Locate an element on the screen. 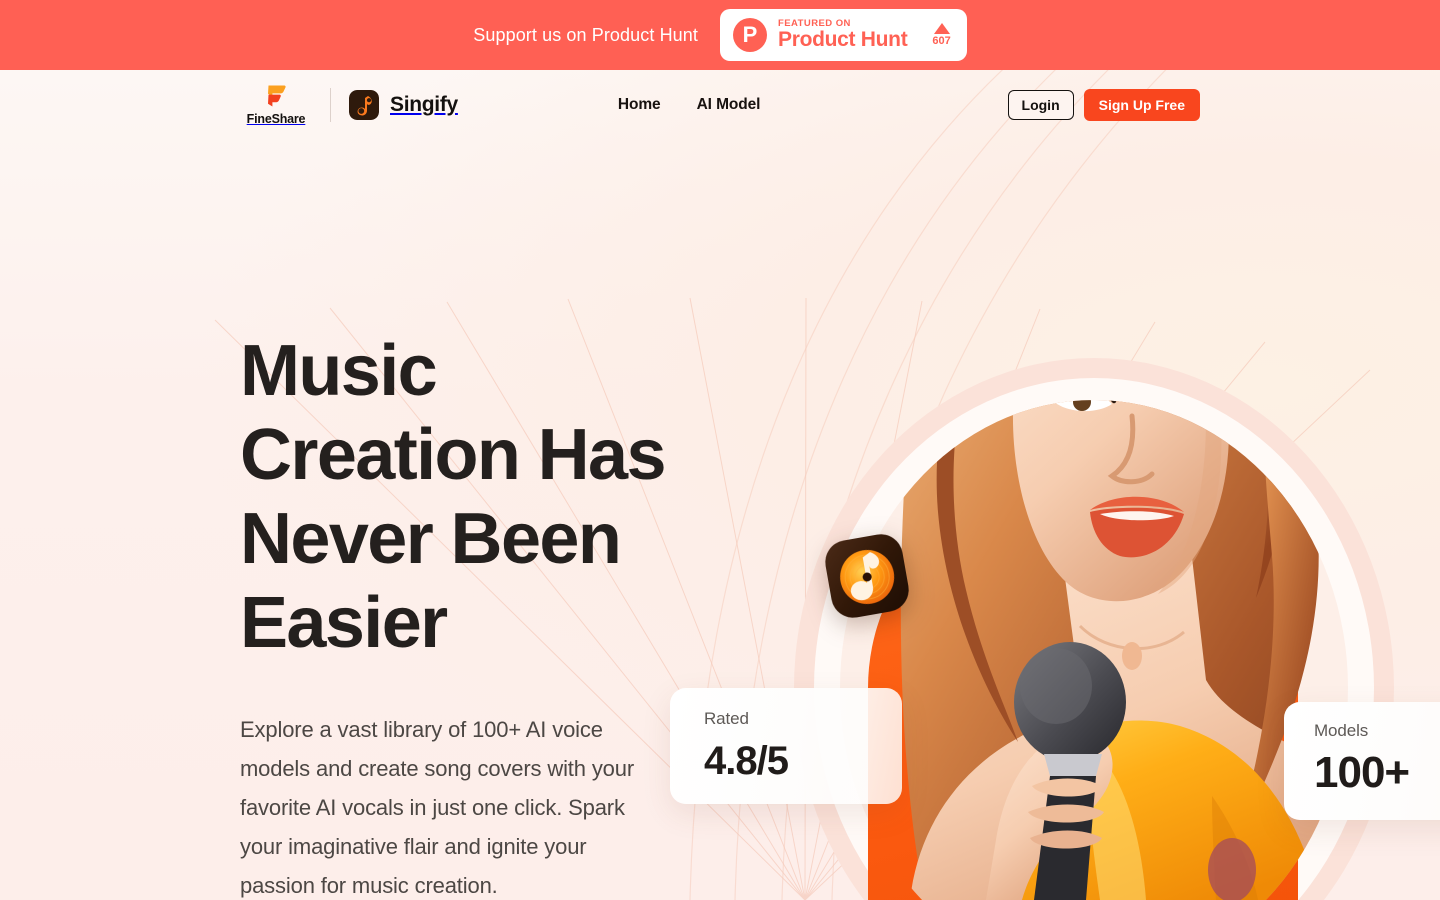 Image resolution: width=1440 pixels, height=900 pixels. stat-value-models: 100+ is located at coordinates (1362, 772).